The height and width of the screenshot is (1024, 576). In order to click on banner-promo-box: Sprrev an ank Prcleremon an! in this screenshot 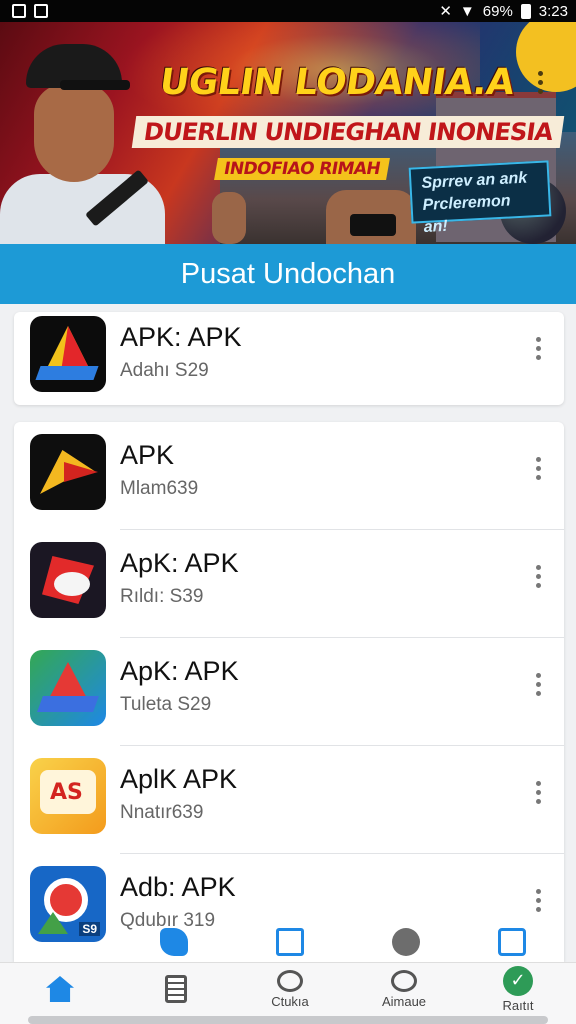, I will do `click(480, 198)`.